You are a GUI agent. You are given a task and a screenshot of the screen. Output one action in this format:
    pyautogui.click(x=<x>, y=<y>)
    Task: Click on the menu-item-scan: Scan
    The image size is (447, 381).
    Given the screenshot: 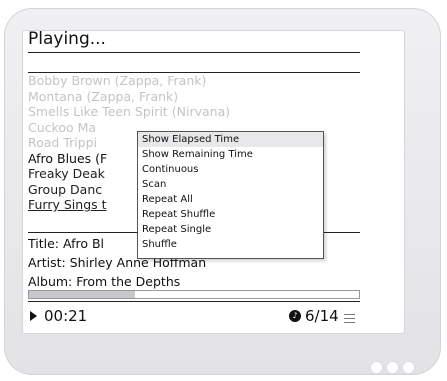 What is the action you would take?
    pyautogui.click(x=230, y=184)
    